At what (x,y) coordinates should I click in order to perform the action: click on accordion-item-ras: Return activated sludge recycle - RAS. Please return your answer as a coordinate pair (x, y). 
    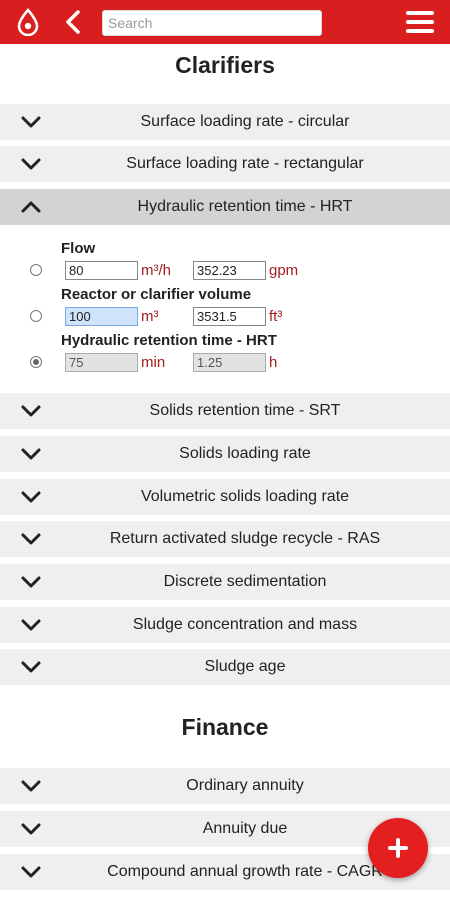
    Looking at the image, I should click on (225, 539).